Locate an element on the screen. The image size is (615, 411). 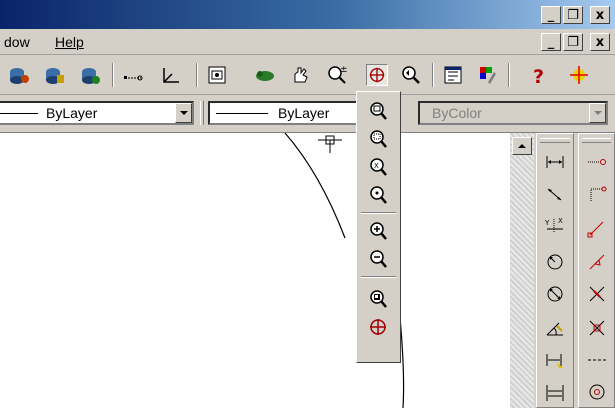
snap-endpoint-icon is located at coordinates (597, 228).